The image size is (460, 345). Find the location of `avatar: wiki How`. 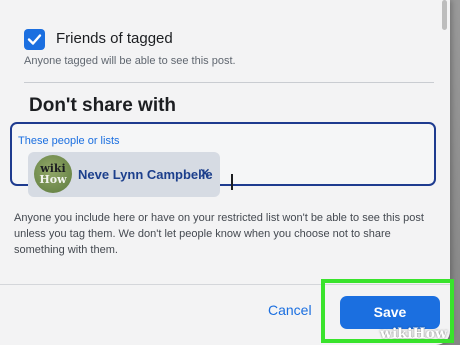

avatar: wiki How is located at coordinates (53, 174).